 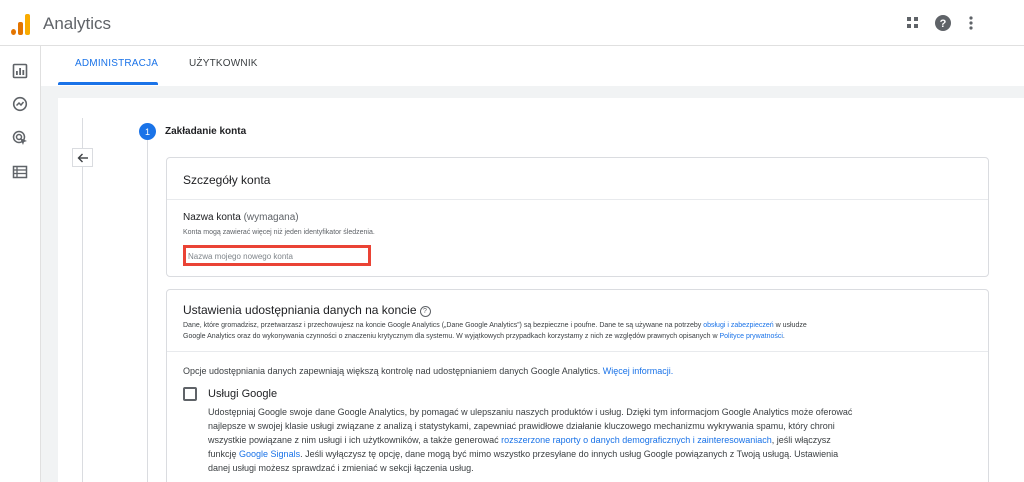 What do you see at coordinates (790, 325) in the screenshot?
I see `description-text: w usłudze` at bounding box center [790, 325].